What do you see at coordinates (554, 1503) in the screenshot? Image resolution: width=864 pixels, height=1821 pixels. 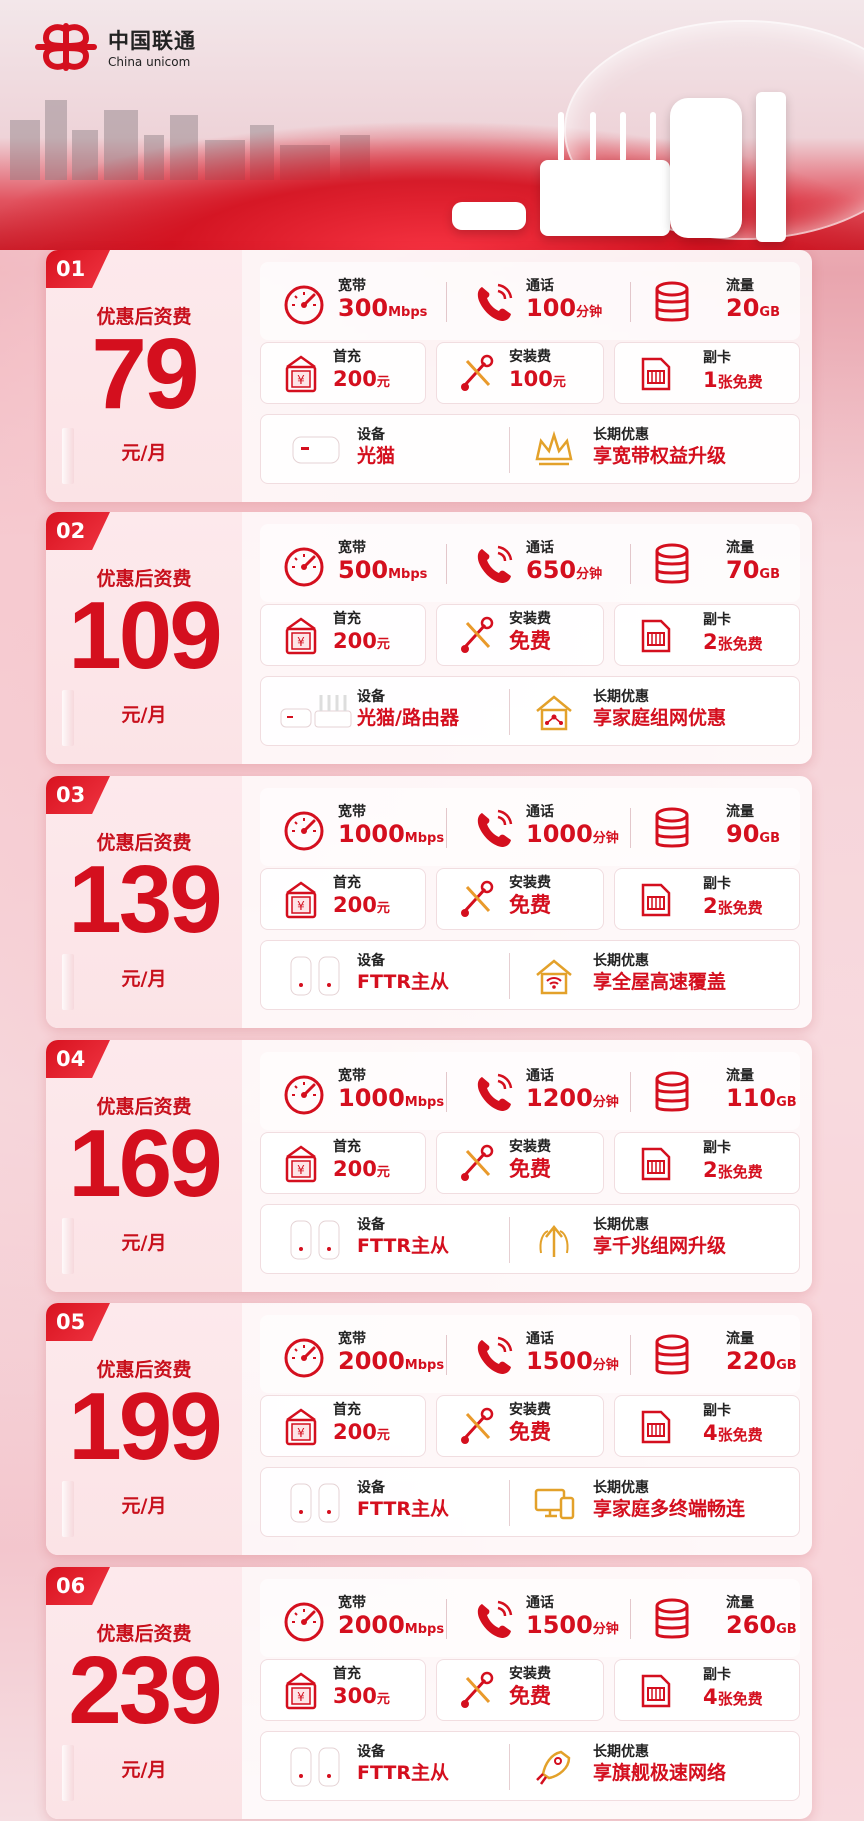 I see `multi-device-icon` at bounding box center [554, 1503].